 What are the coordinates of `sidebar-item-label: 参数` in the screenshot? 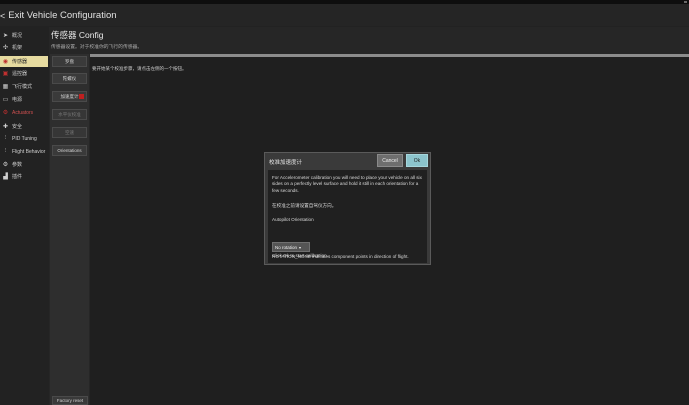 It's located at (17, 165).